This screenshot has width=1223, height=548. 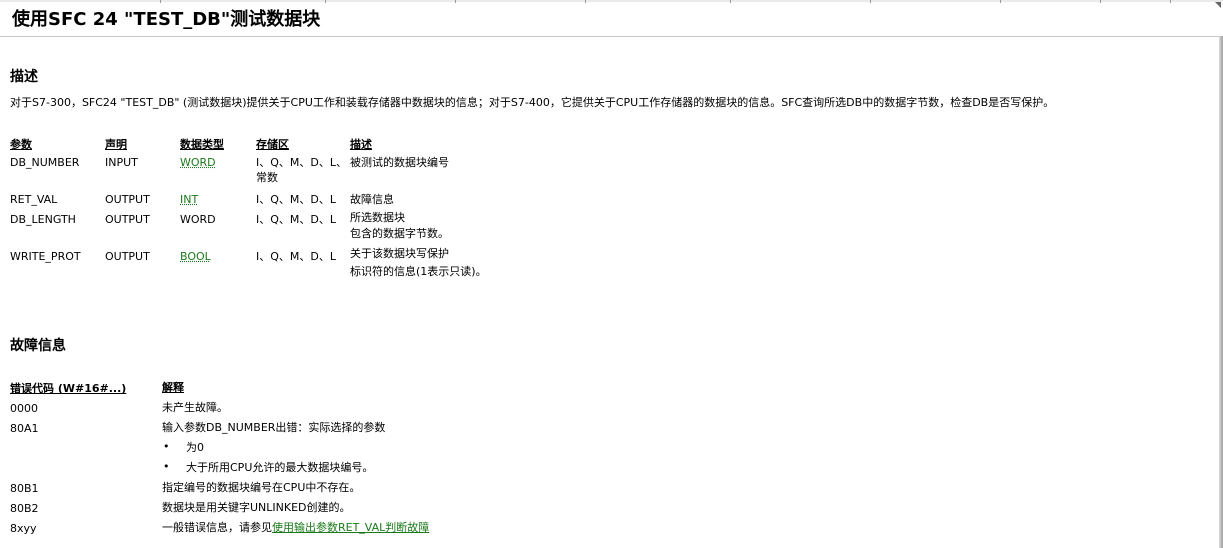 I want to click on param-name: DB_NUMBER, so click(x=45, y=162).